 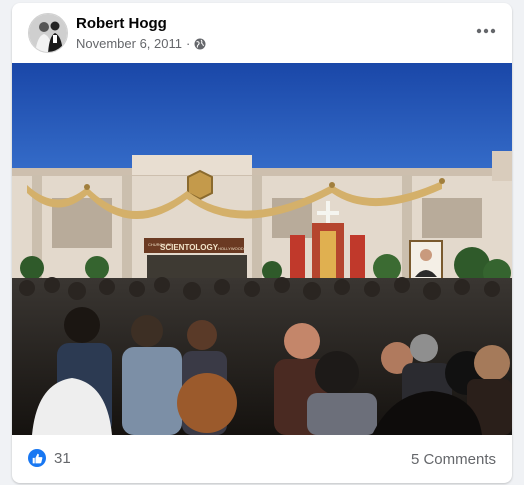 I want to click on author-name: Robert Hogg, so click(x=121, y=23).